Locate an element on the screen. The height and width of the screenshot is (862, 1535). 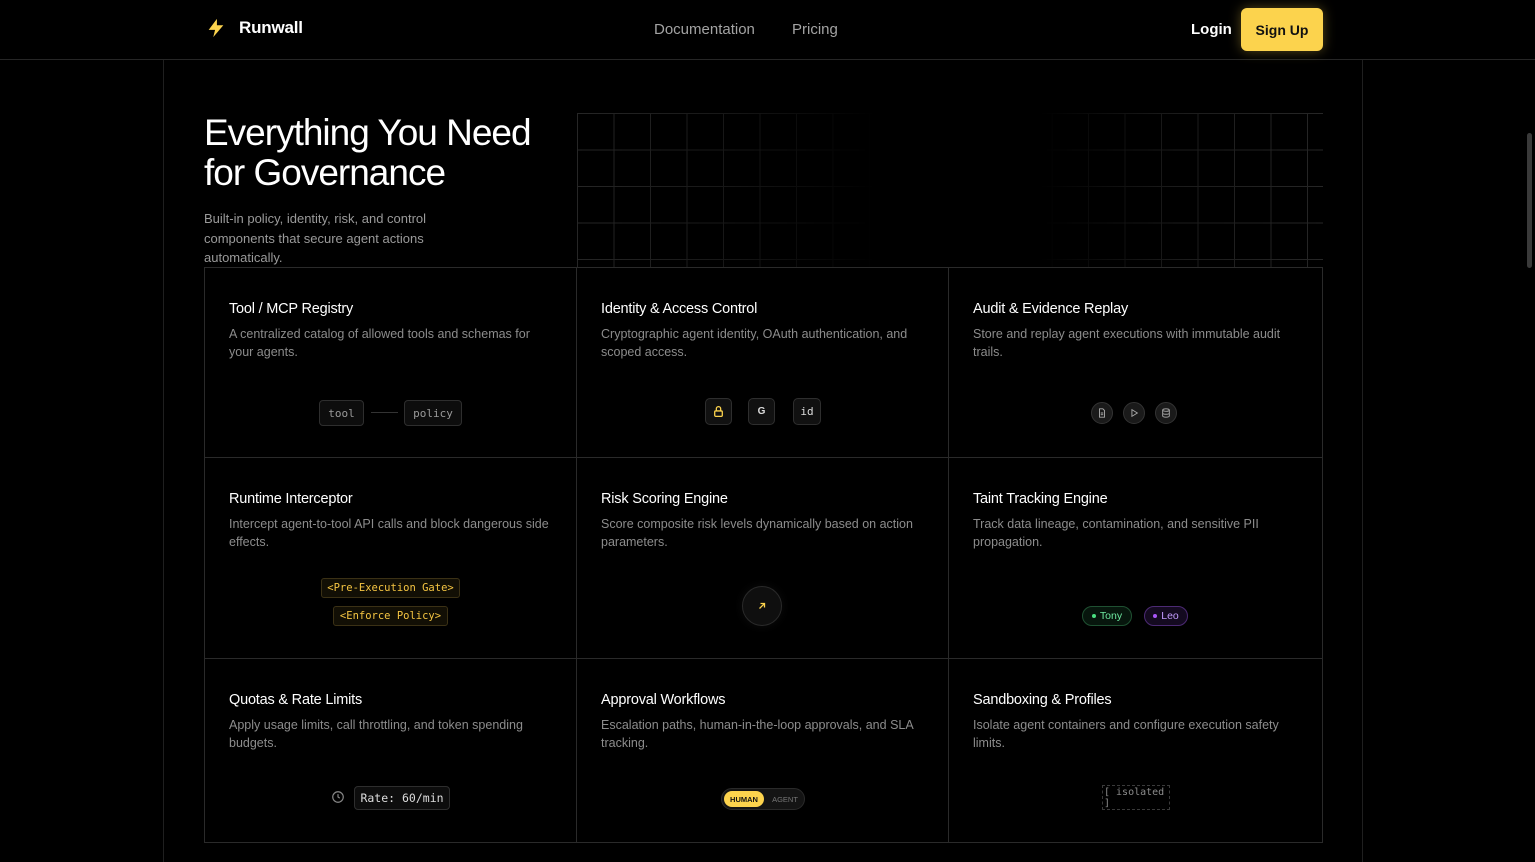
lightning-bolt-icon is located at coordinates (216, 28).